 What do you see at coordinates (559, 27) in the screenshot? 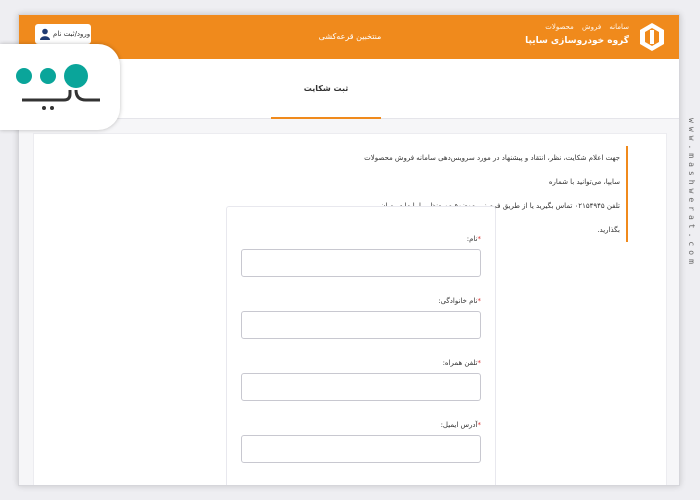
I see `nav-link-mahsulat: محصولات` at bounding box center [559, 27].